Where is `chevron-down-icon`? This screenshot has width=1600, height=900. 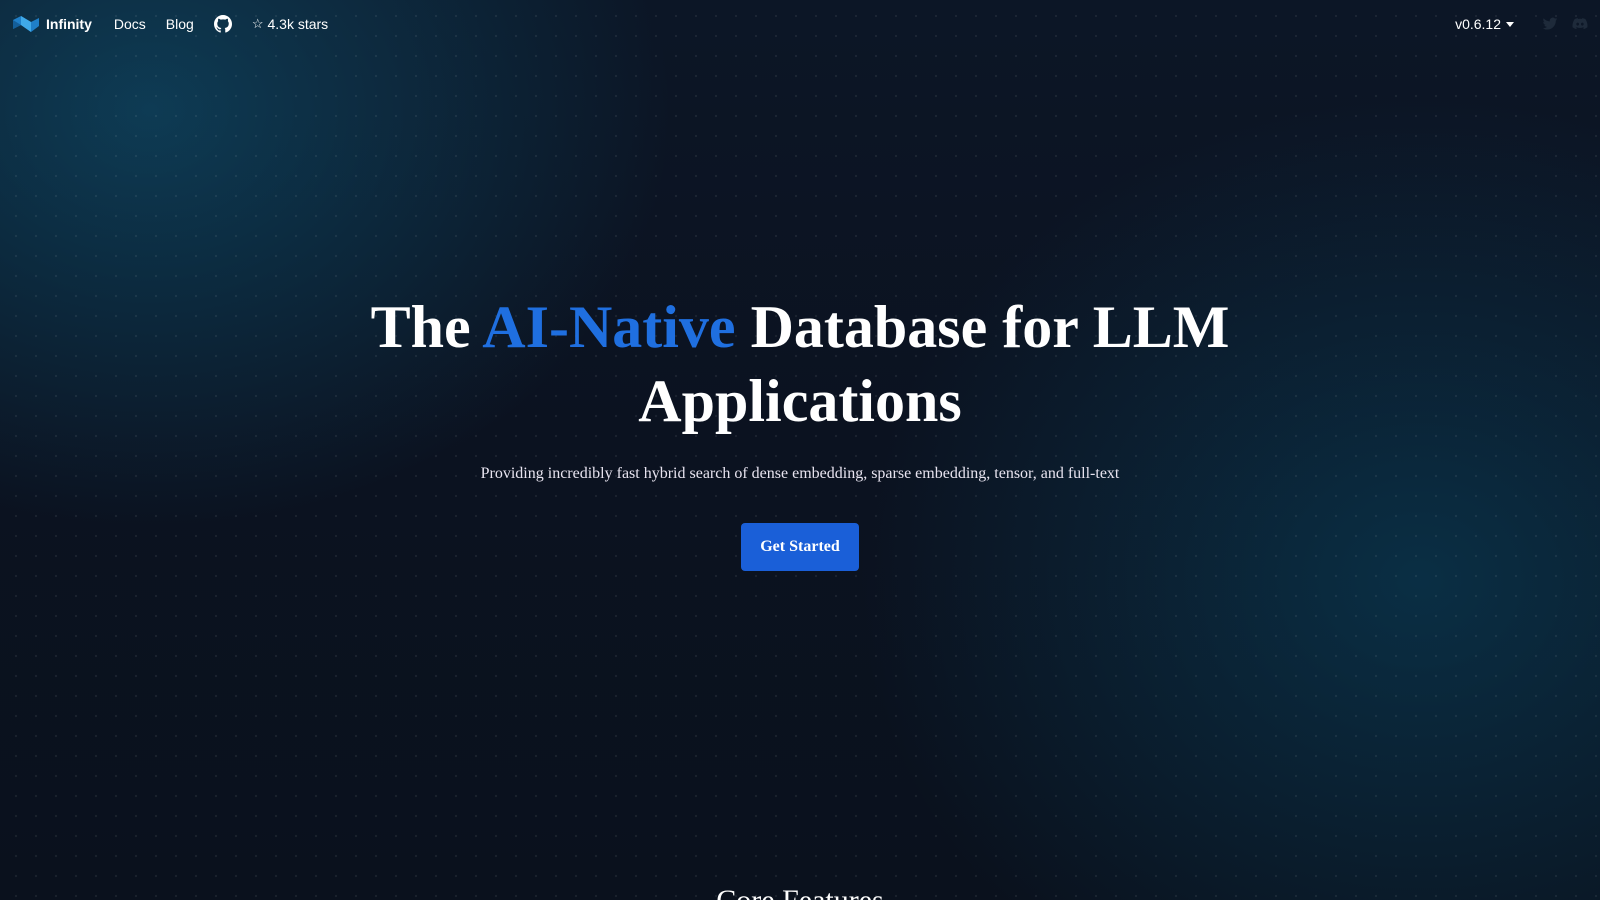 chevron-down-icon is located at coordinates (1510, 24).